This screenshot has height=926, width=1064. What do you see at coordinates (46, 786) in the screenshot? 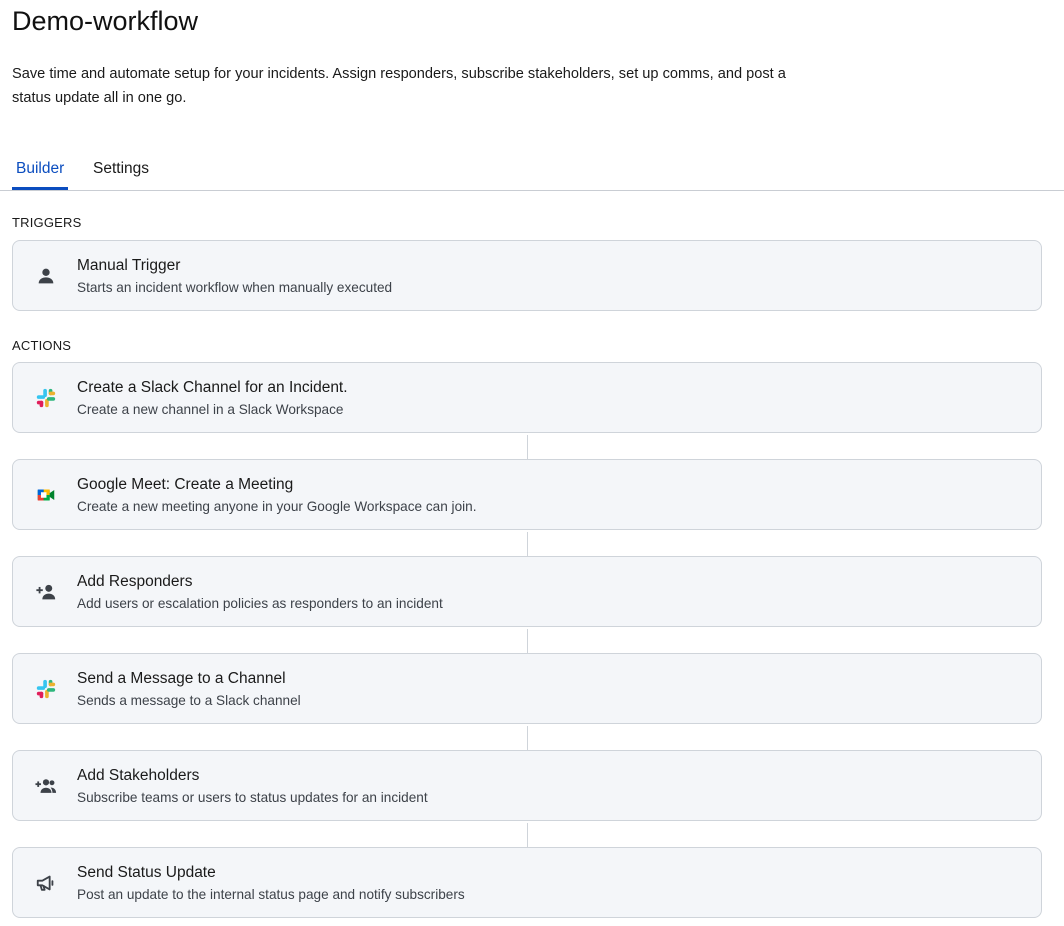
I see `add-group-icon` at bounding box center [46, 786].